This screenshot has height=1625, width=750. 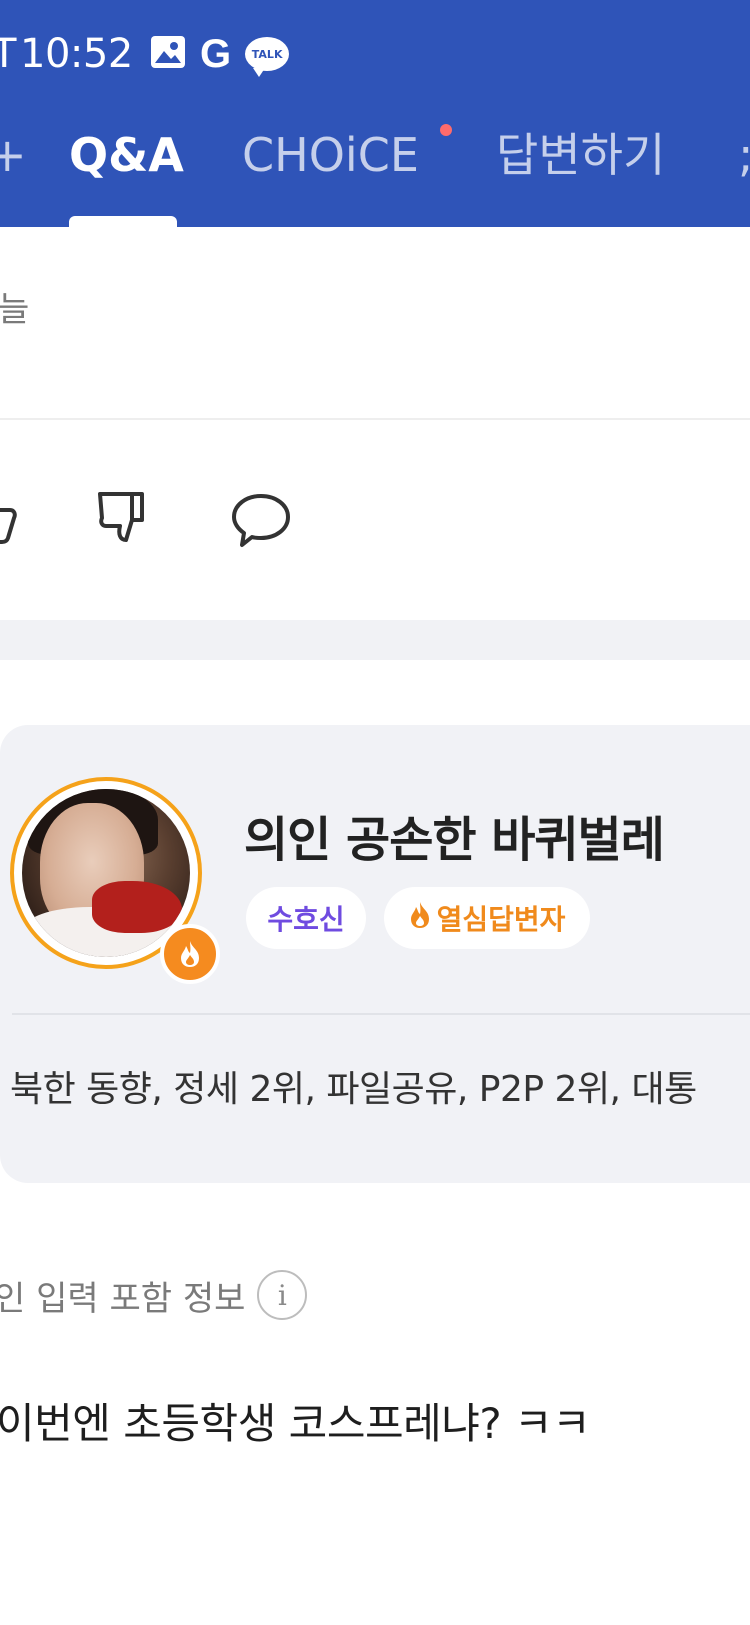 I want to click on status-icons: G TALK, so click(x=220, y=54).